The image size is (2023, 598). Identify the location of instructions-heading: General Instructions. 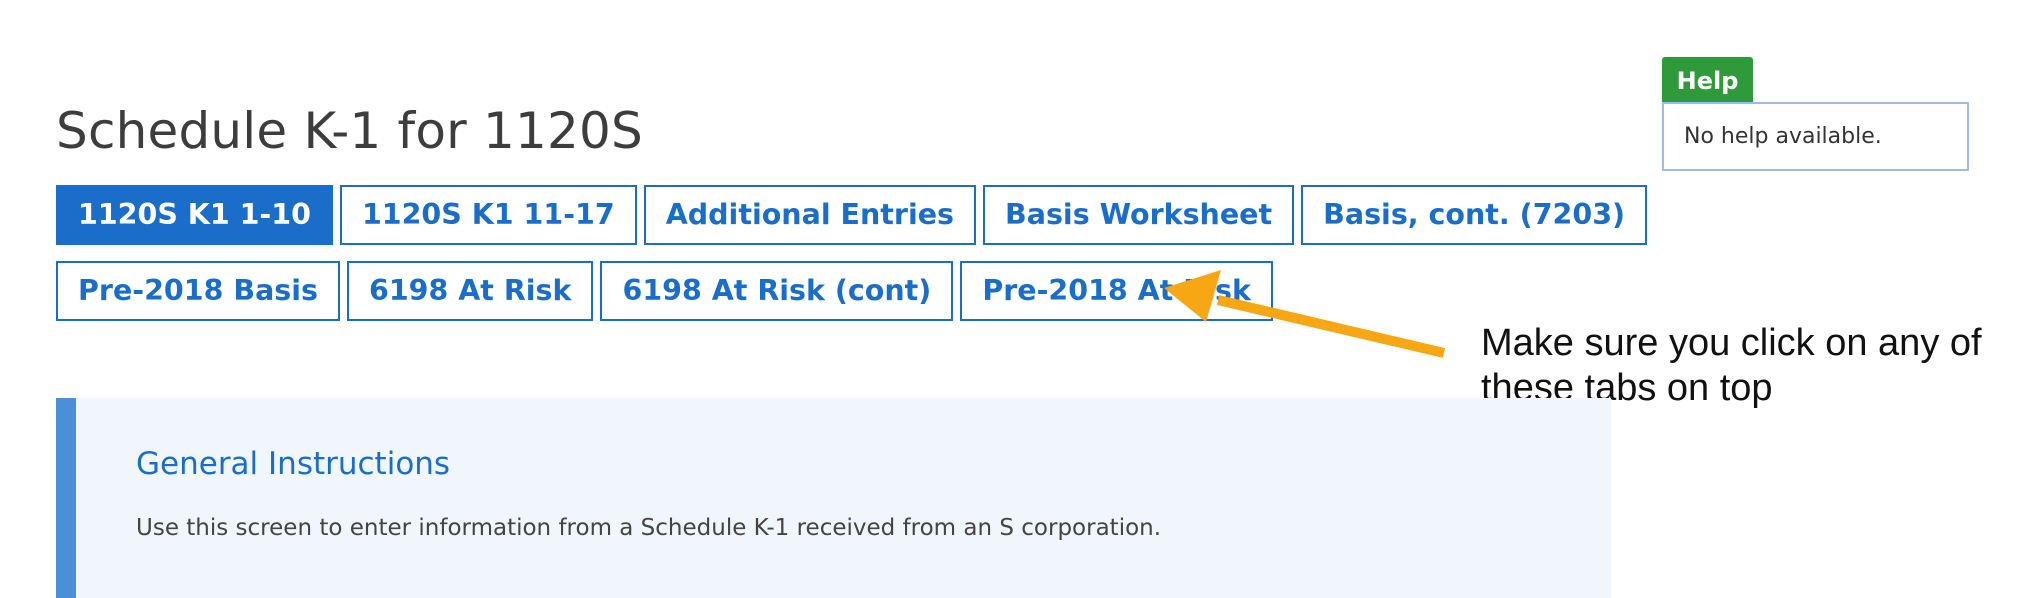
(293, 464).